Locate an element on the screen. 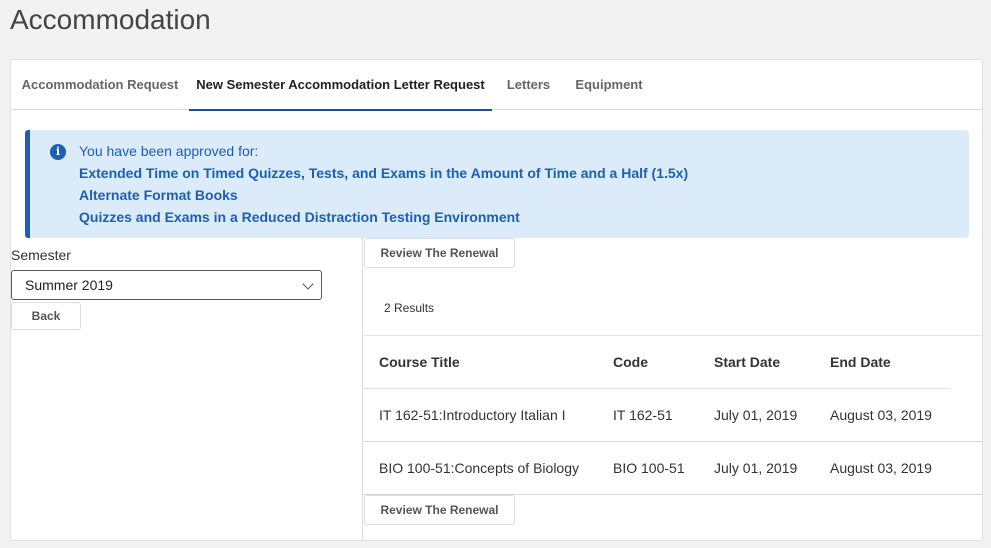 This screenshot has width=991, height=548. table-cell-course-title: IT 162-51:Introductory Italian I is located at coordinates (472, 415).